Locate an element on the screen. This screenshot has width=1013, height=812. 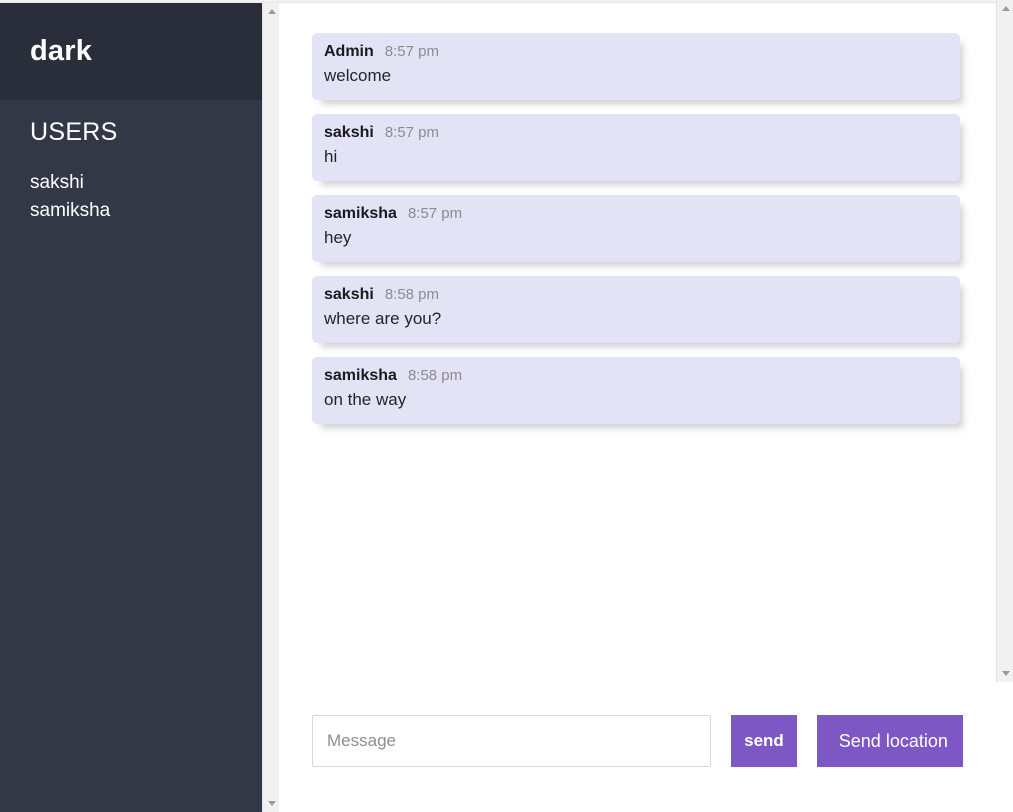
message-item: Admin 8:57 pm welcome is located at coordinates (636, 66).